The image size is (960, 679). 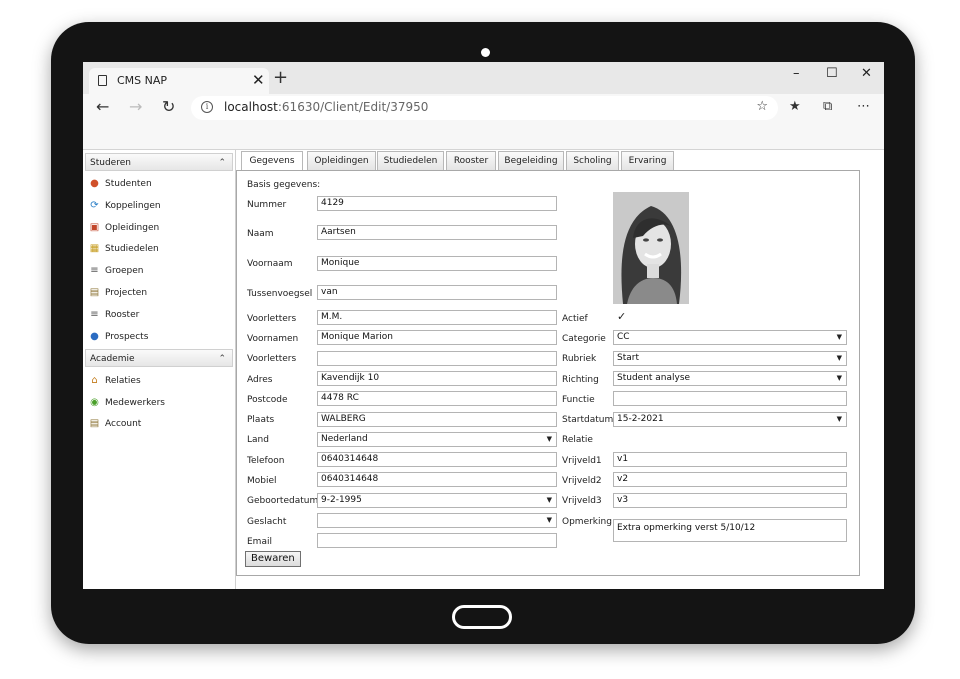 What do you see at coordinates (94, 314) in the screenshot?
I see `schedule-icon: ≡` at bounding box center [94, 314].